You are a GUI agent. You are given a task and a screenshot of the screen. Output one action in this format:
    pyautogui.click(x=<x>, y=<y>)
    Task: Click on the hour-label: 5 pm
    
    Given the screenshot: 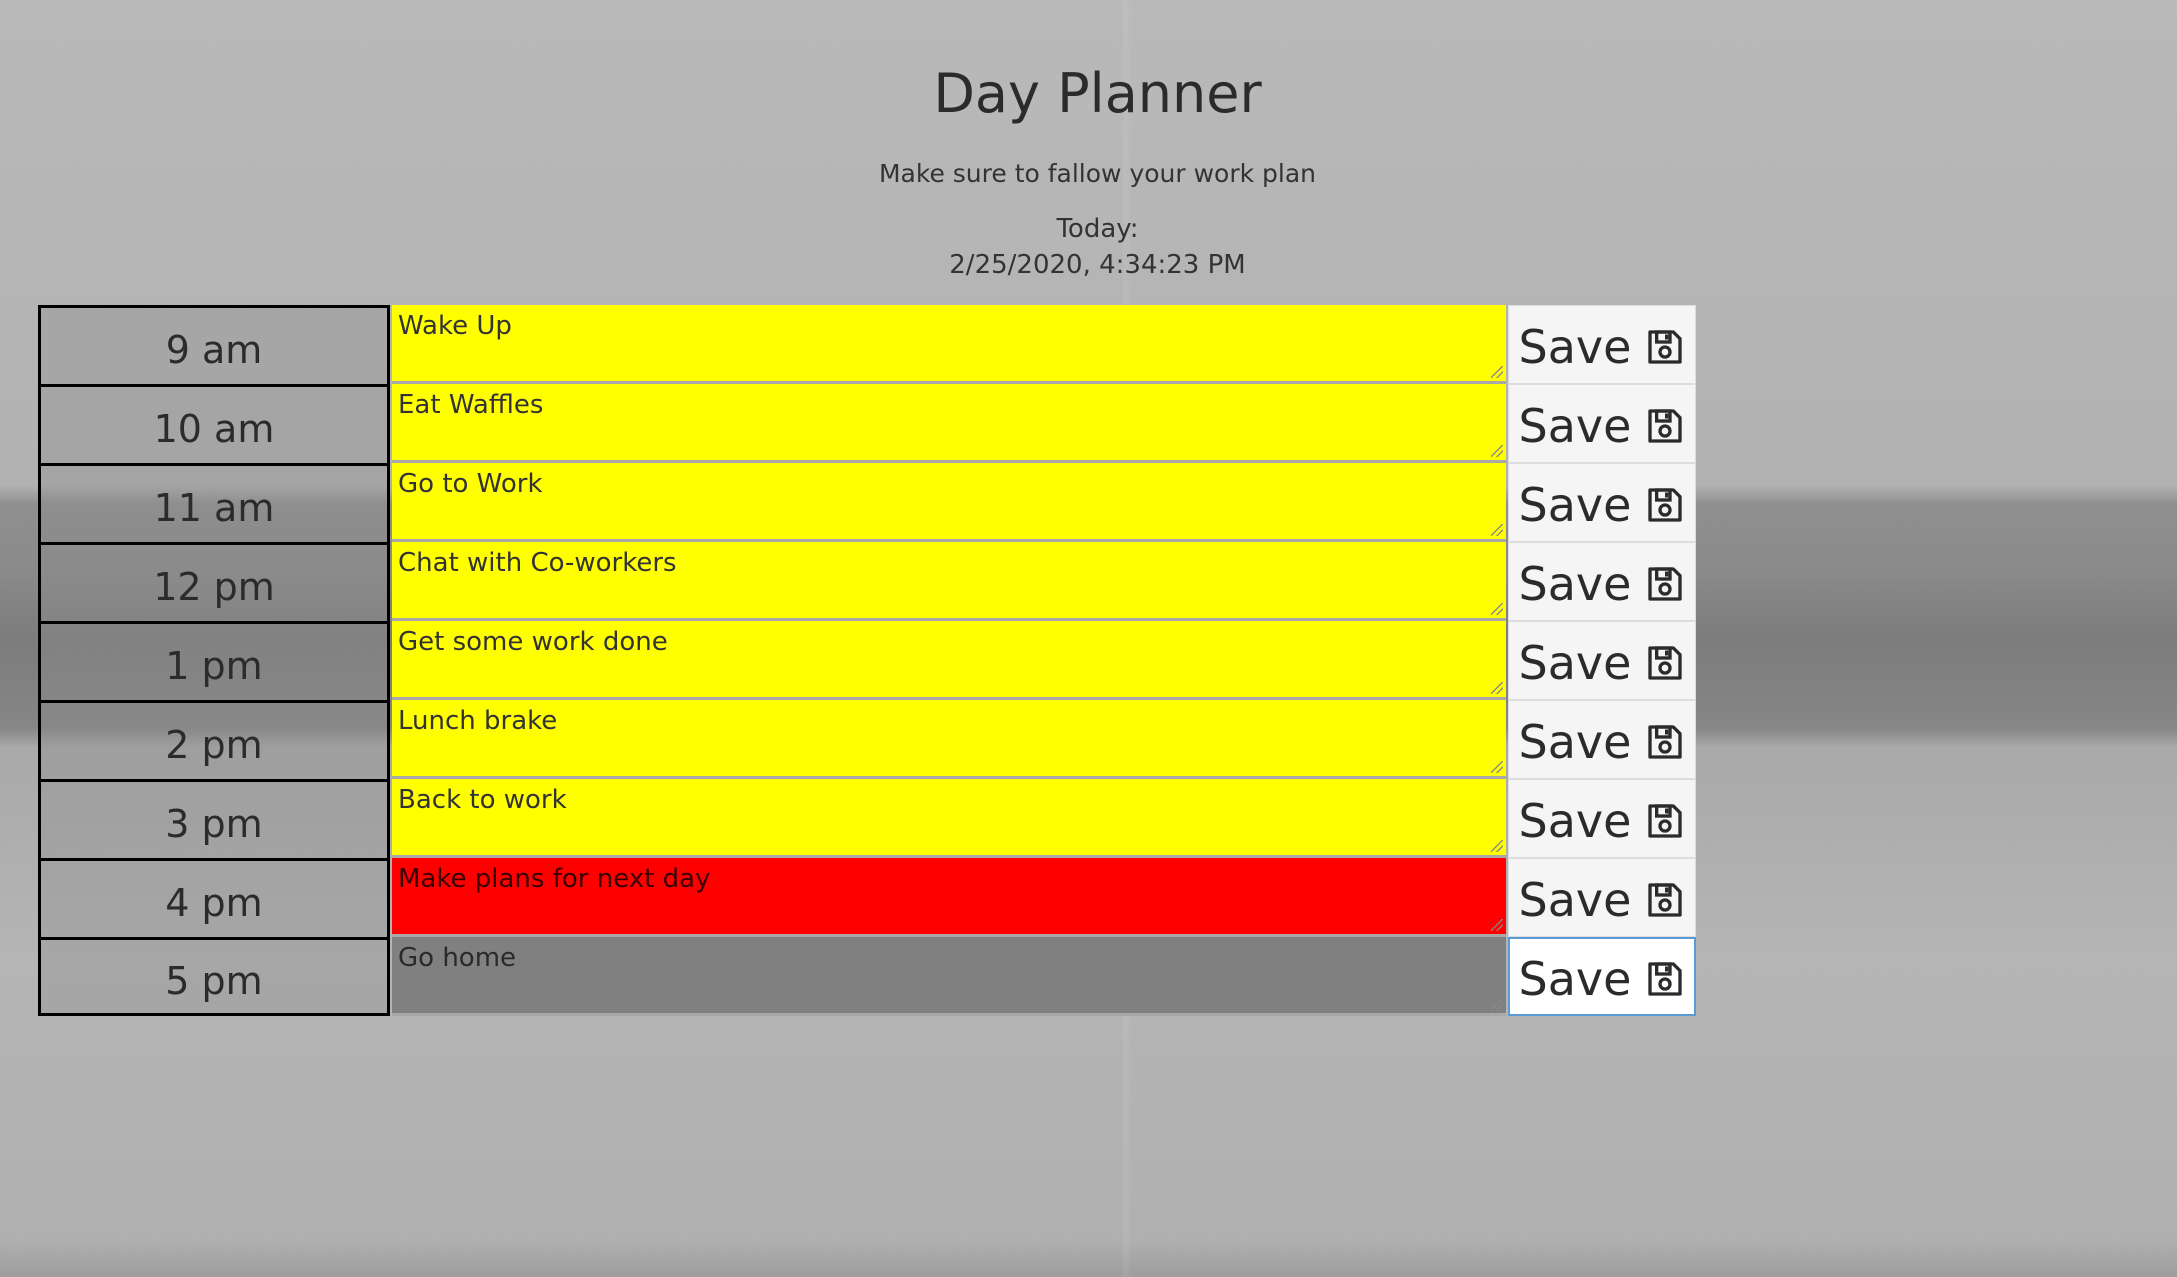 What is the action you would take?
    pyautogui.click(x=214, y=976)
    